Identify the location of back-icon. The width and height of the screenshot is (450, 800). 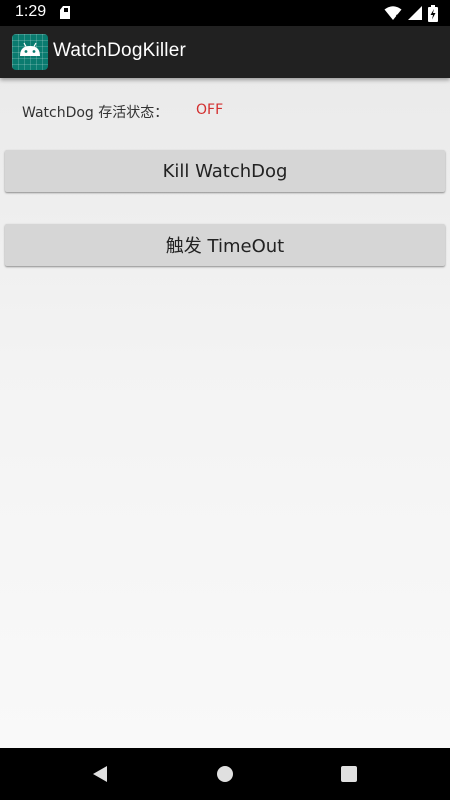
(100, 774).